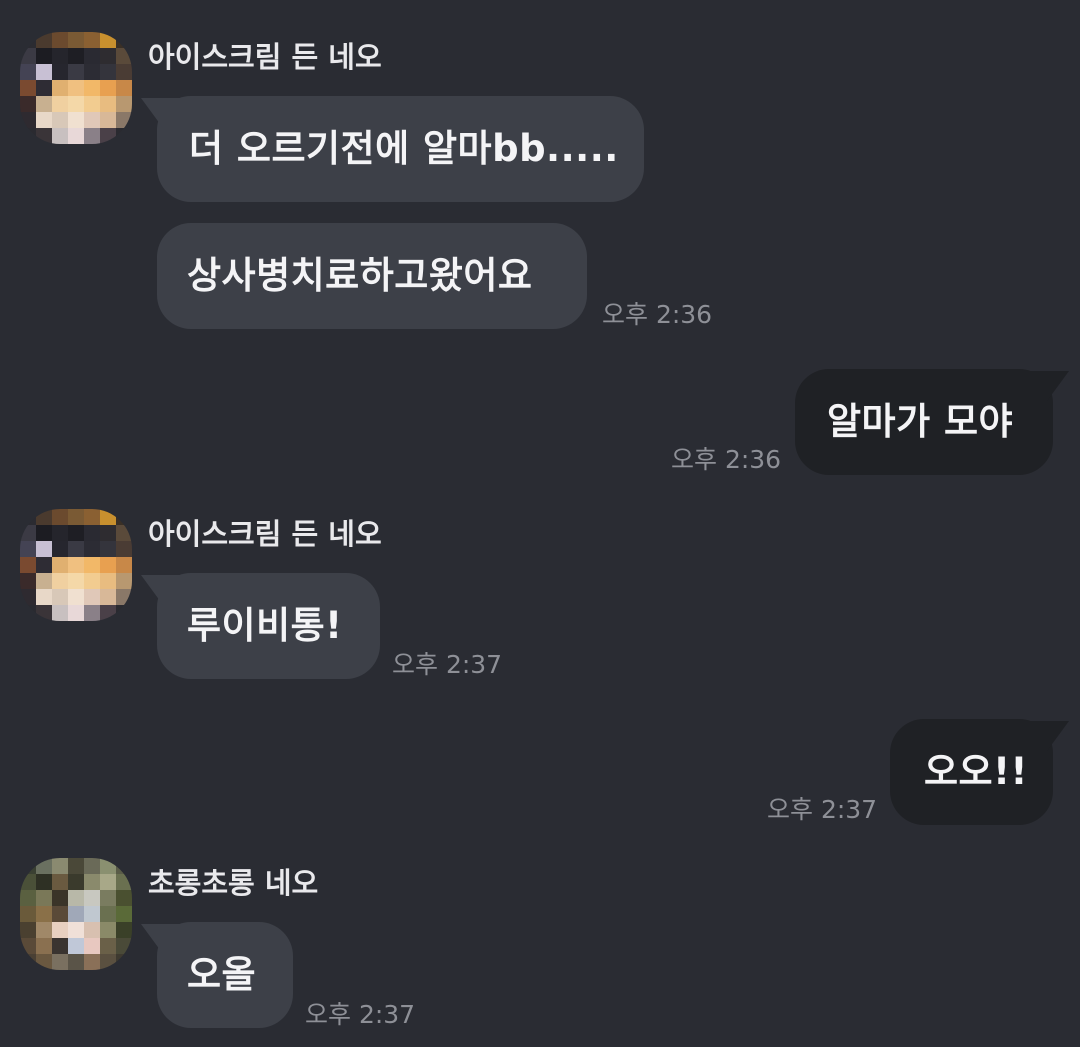 This screenshot has width=1080, height=1047. I want to click on message-text: 오오!!, so click(976, 771).